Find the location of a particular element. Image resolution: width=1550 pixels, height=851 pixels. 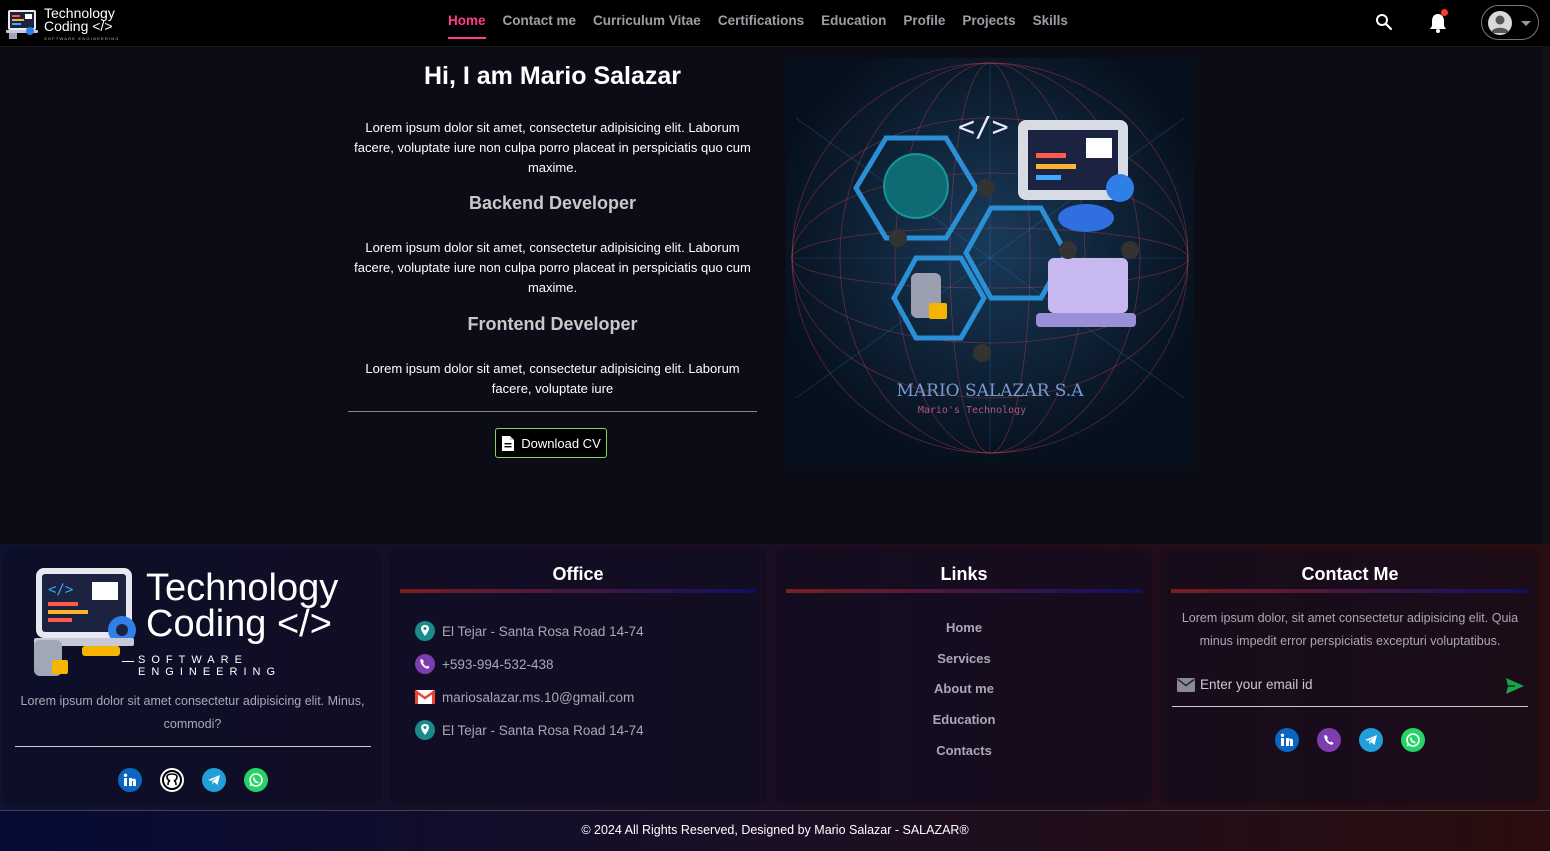

user-menu-button is located at coordinates (1510, 22).